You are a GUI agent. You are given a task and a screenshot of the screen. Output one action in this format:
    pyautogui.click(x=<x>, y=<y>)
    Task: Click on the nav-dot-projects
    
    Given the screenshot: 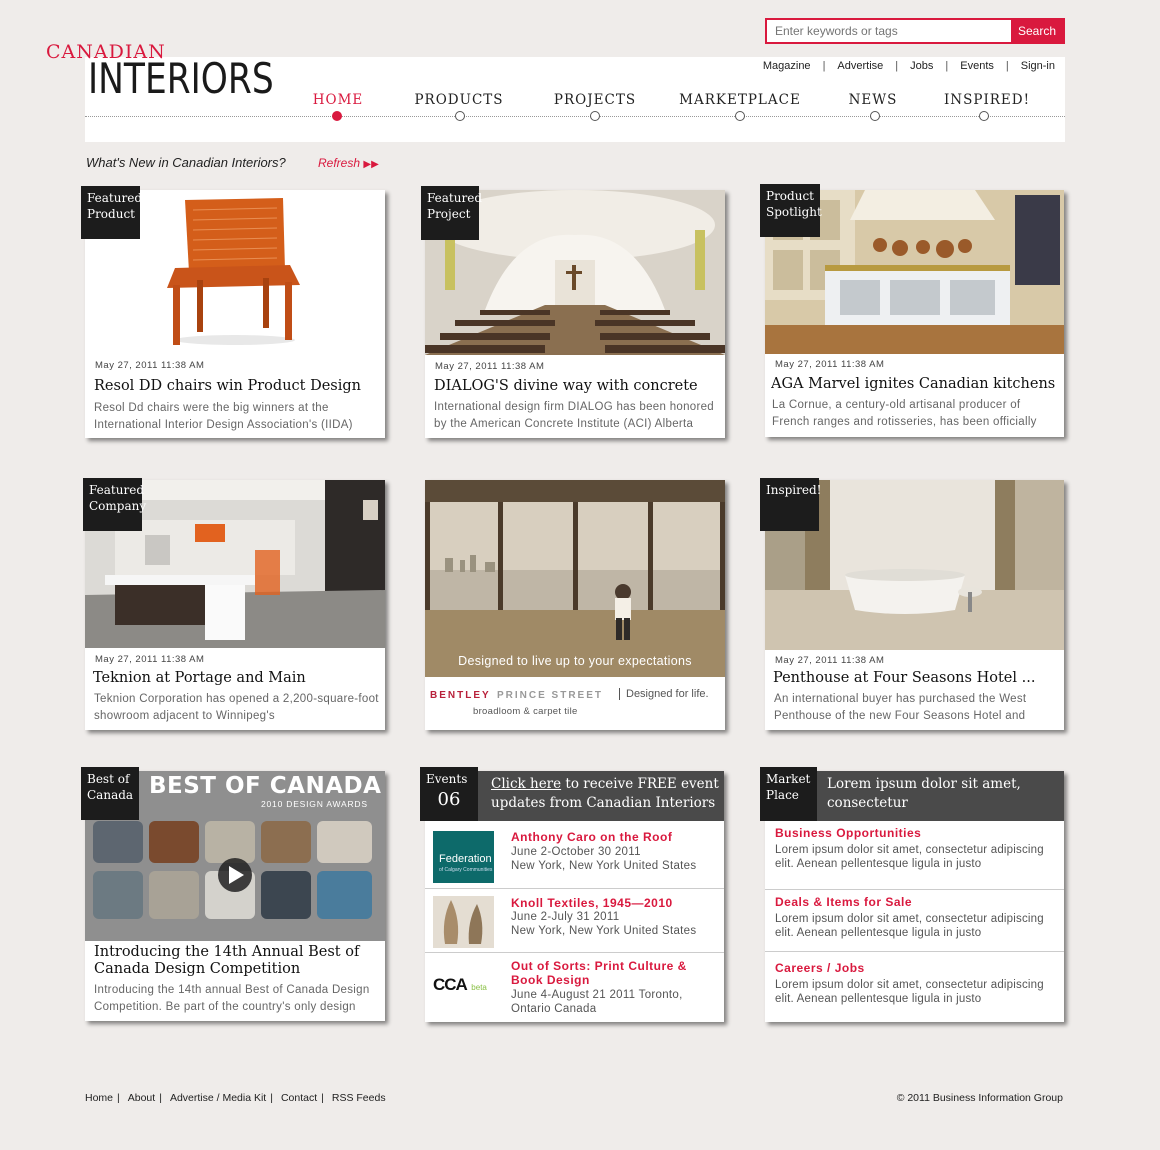 What is the action you would take?
    pyautogui.click(x=595, y=116)
    